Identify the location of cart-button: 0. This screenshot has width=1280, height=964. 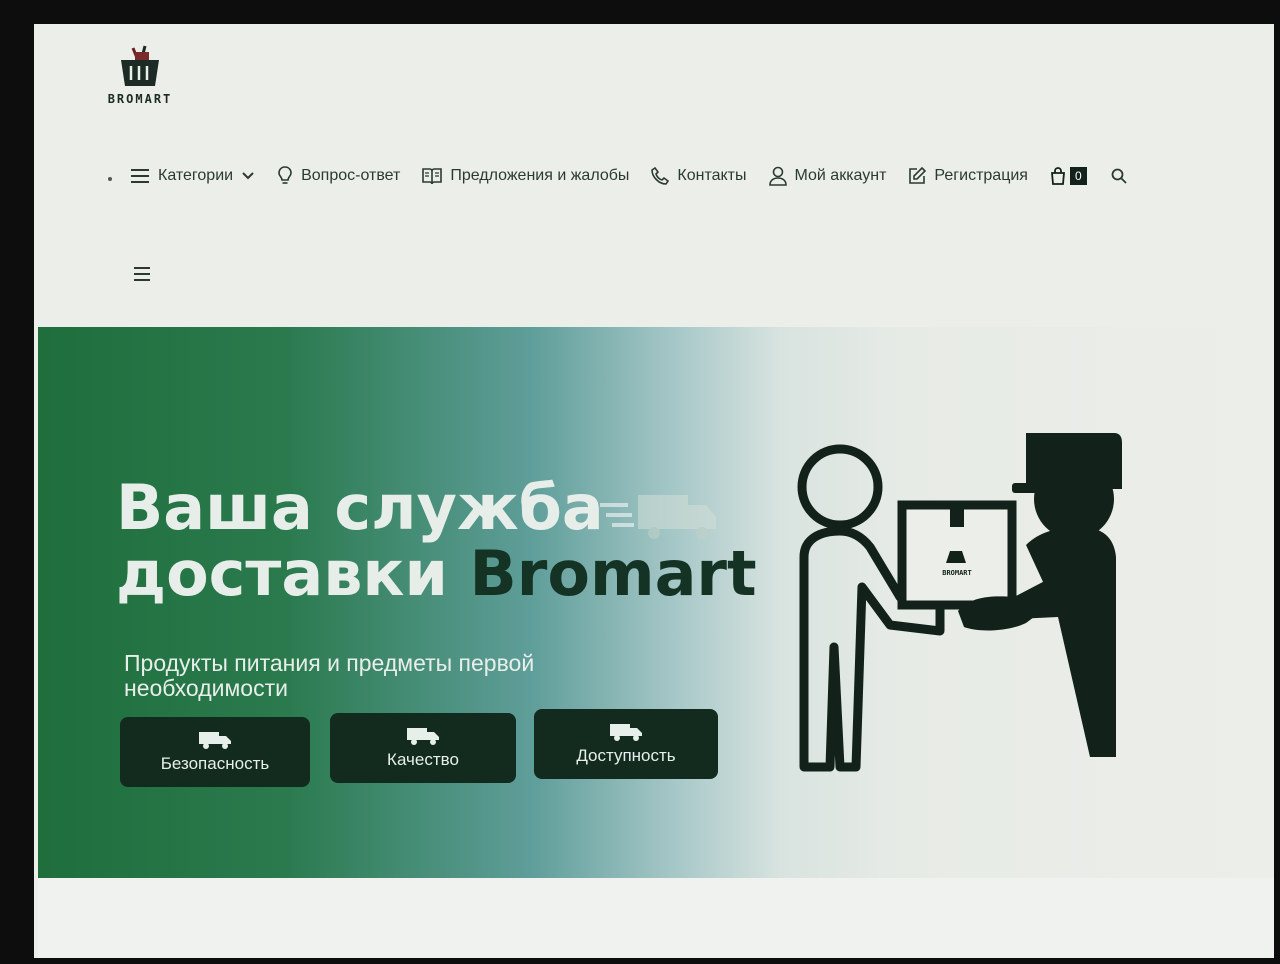
(1068, 176).